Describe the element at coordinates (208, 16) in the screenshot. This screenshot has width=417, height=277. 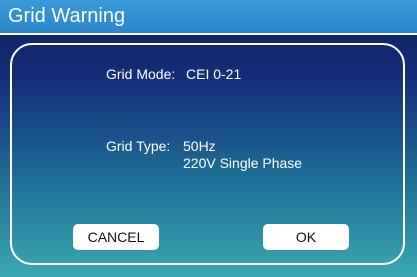
I see `title-bar: Grid Warning` at that location.